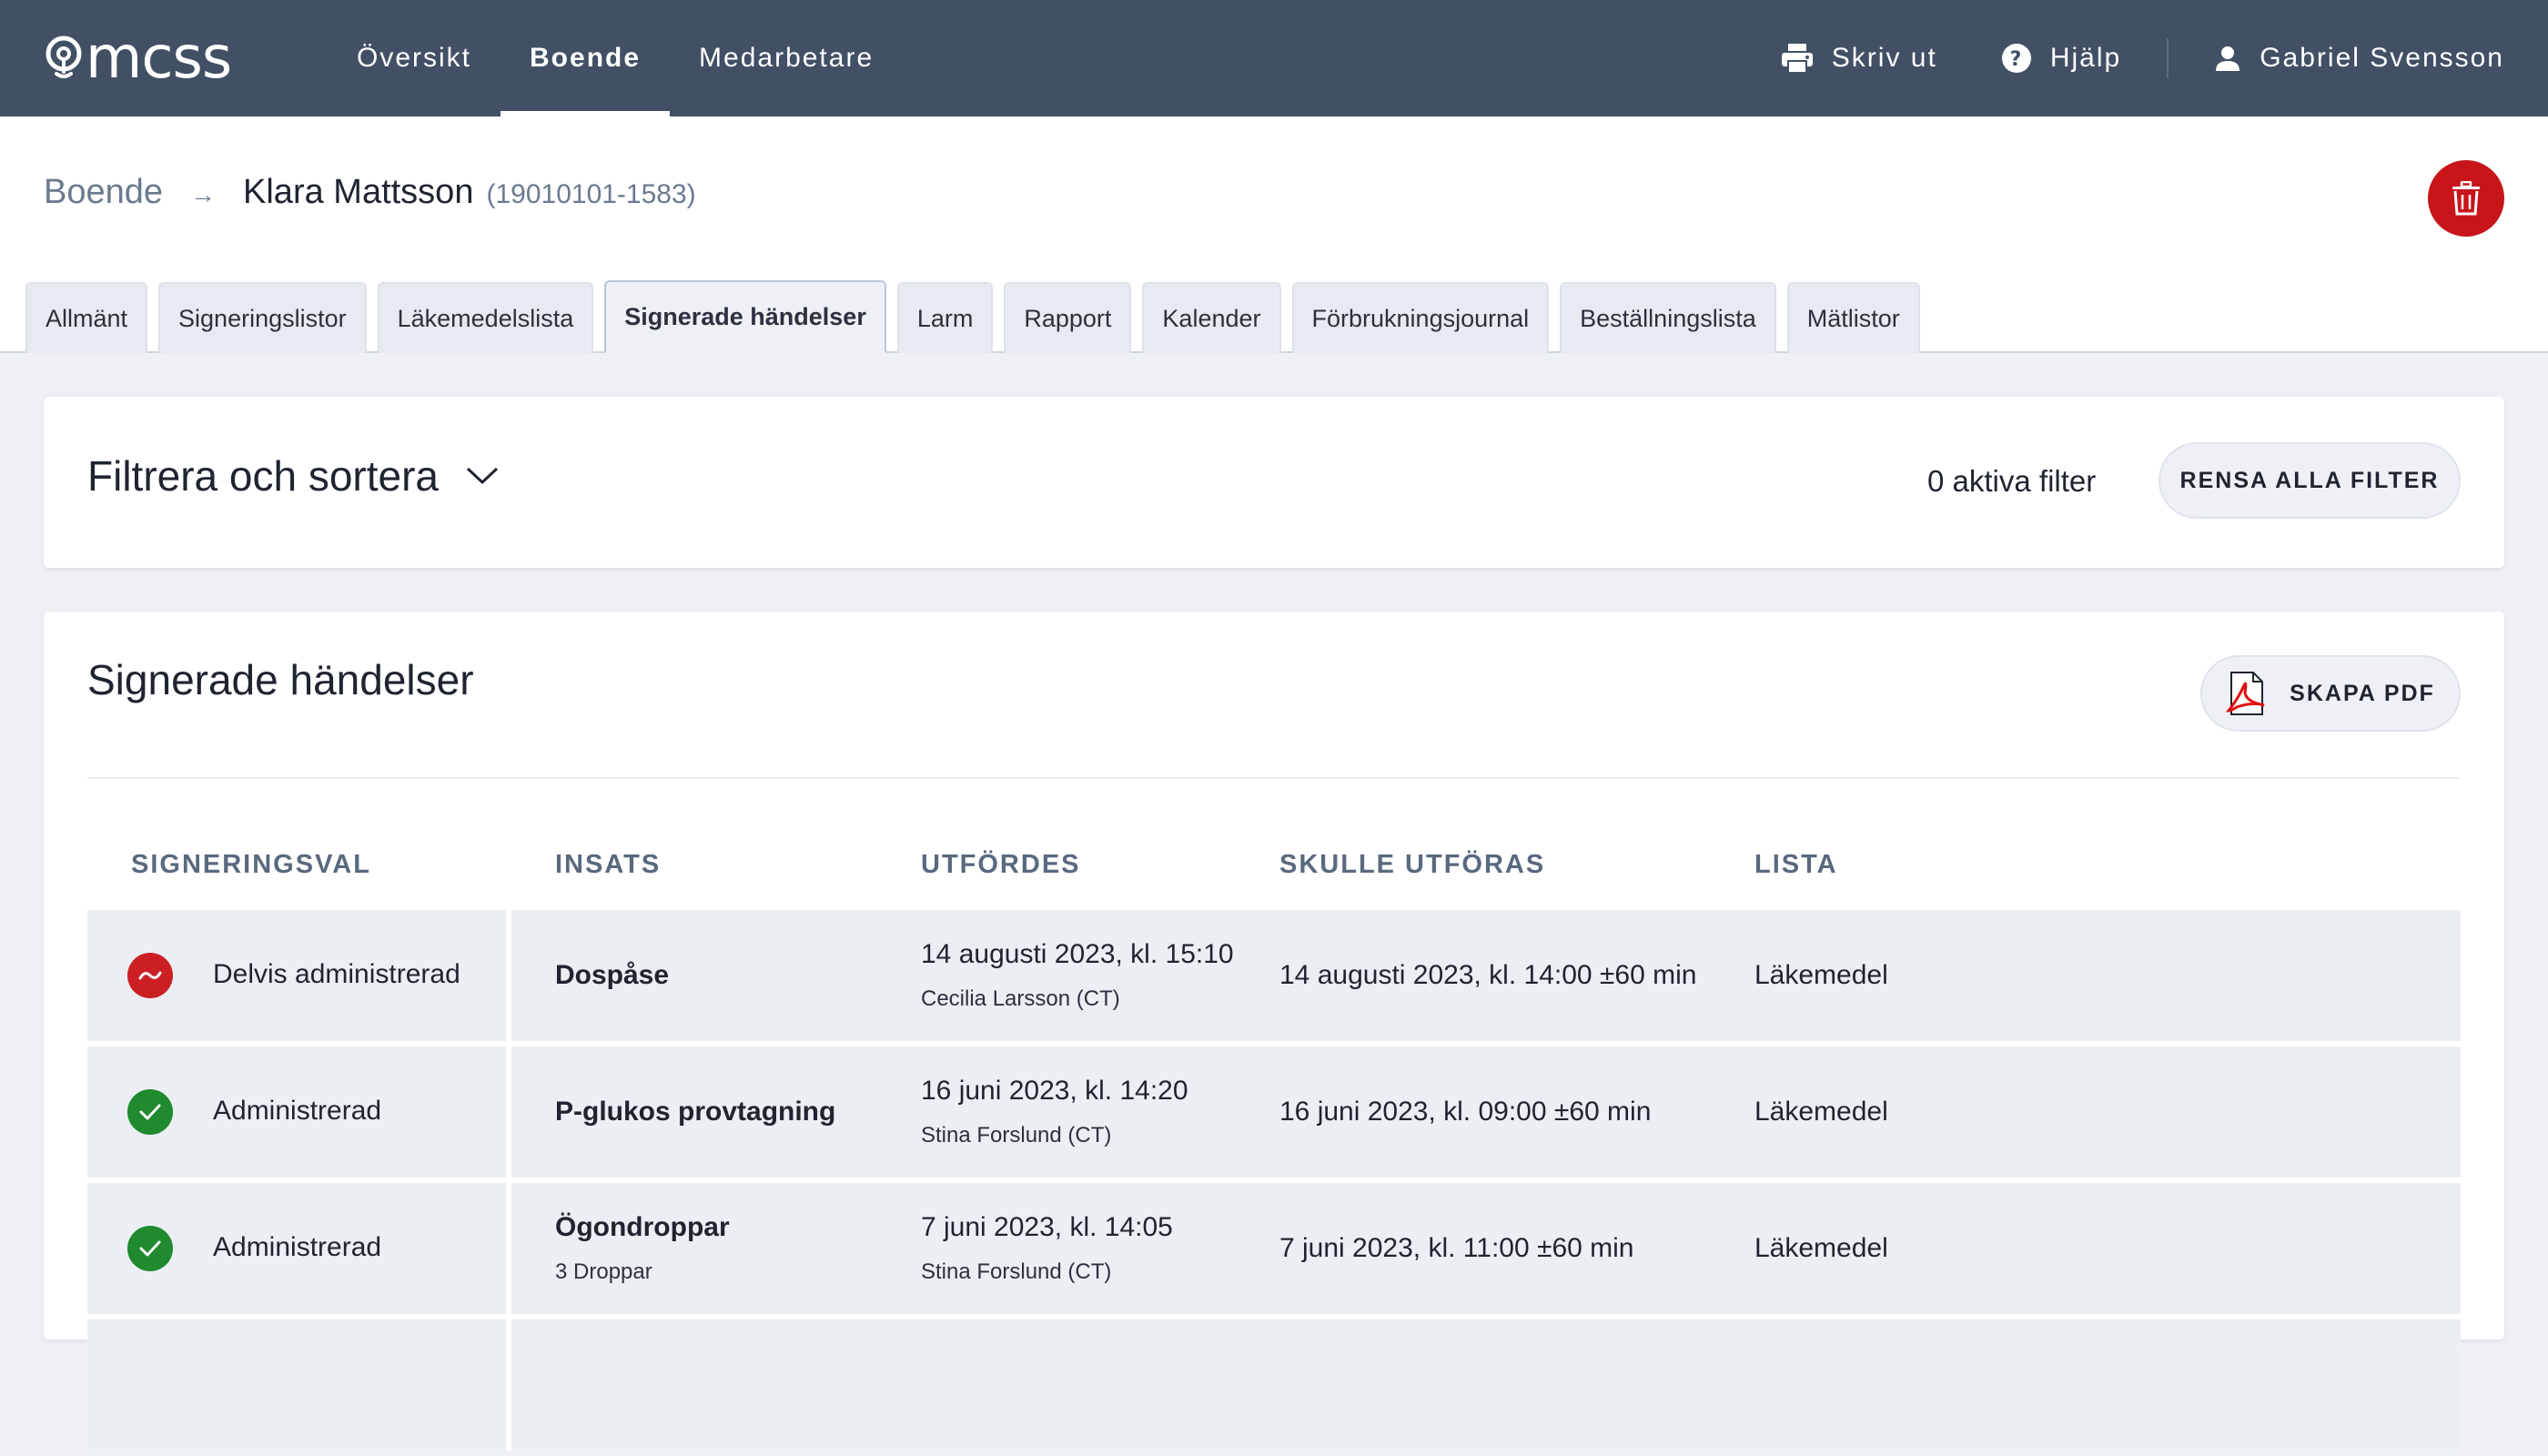 This screenshot has height=1456, width=2548. I want to click on main-nav: Översikt Boende Medarbetare, so click(615, 58).